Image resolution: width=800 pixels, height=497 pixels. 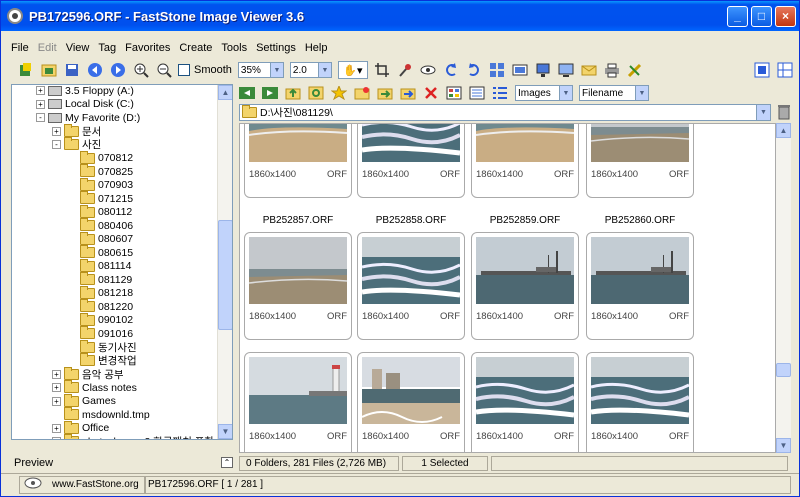 What do you see at coordinates (99, 265) in the screenshot?
I see `tree-item-folder: 081114` at bounding box center [99, 265].